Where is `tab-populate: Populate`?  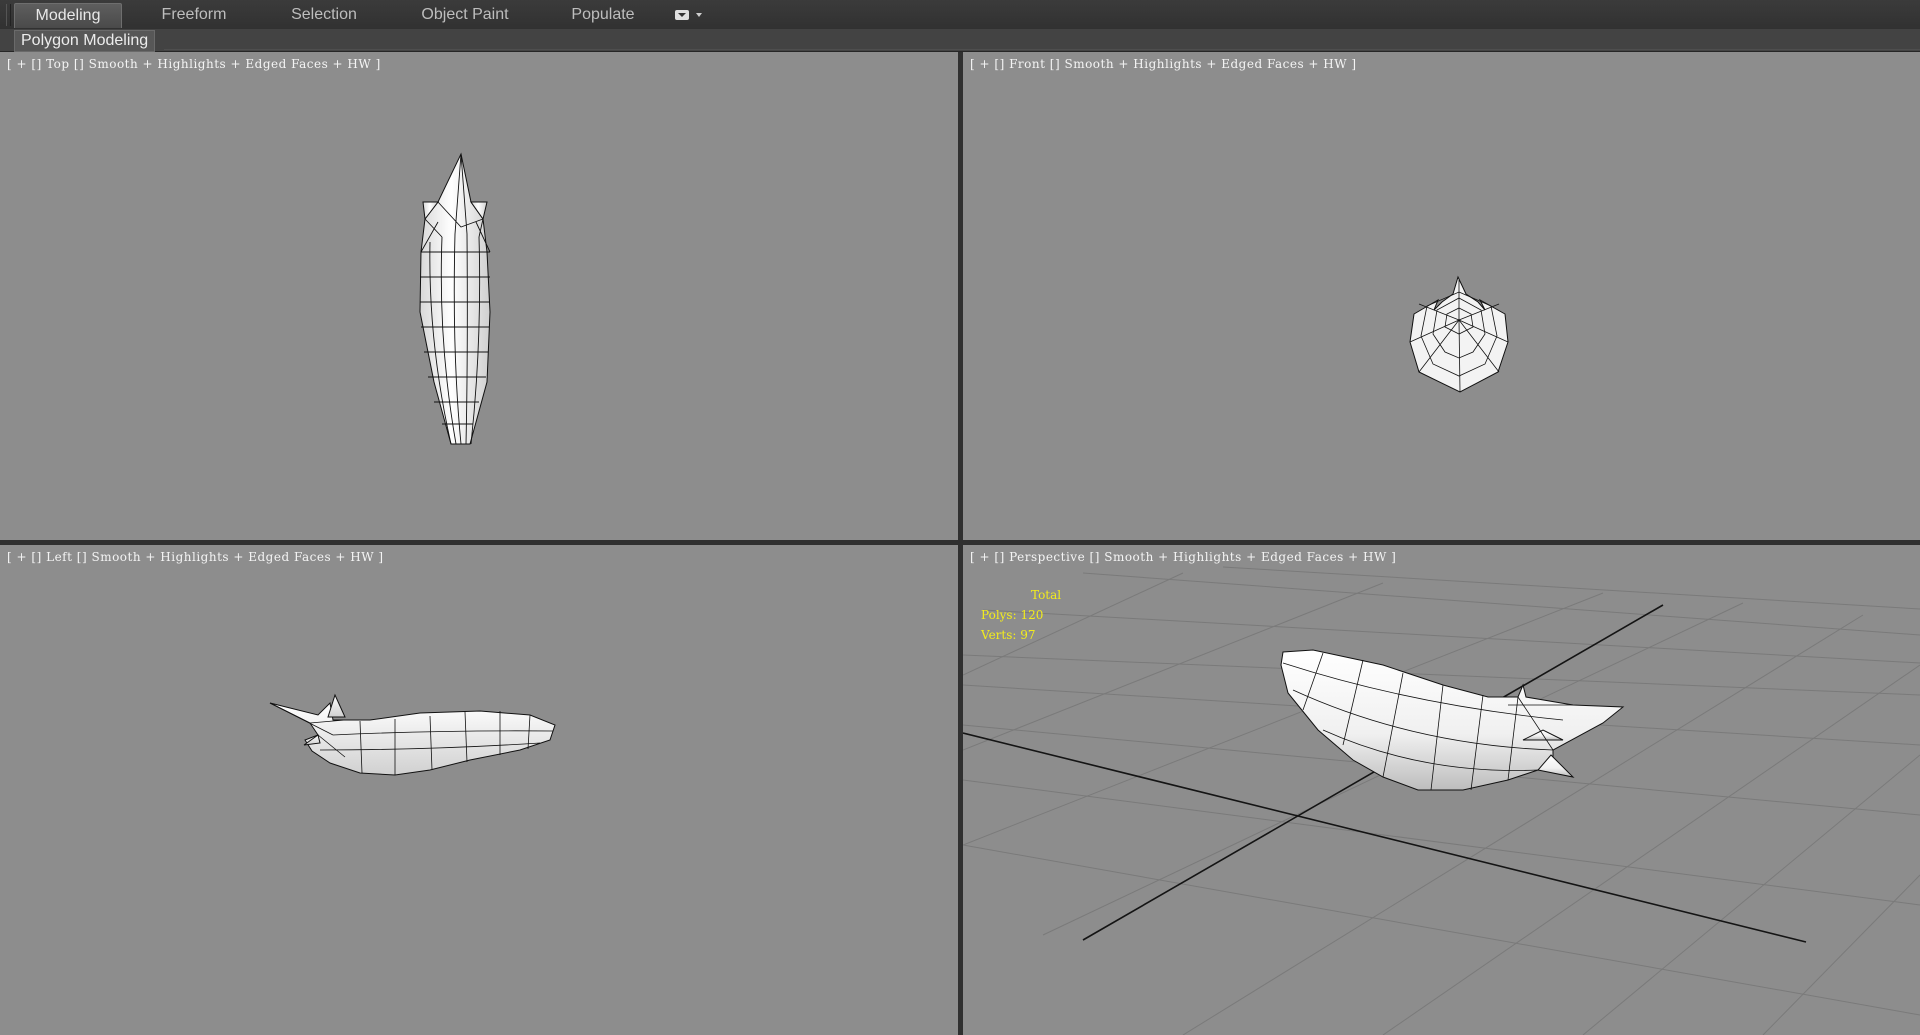 tab-populate: Populate is located at coordinates (603, 15).